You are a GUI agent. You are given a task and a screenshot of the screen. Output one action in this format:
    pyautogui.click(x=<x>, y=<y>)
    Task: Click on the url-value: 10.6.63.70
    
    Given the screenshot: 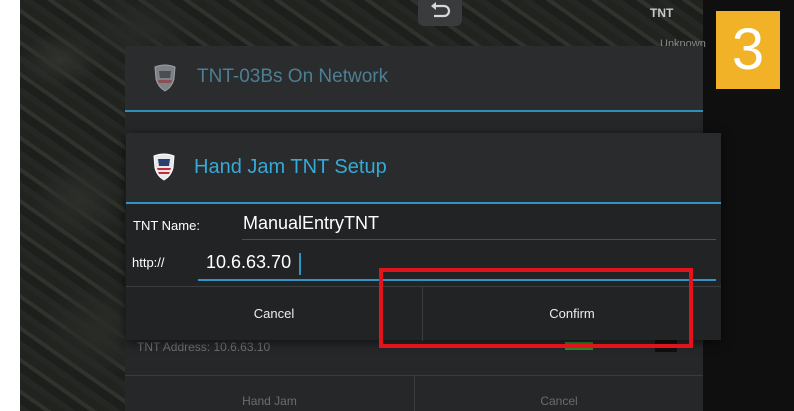 What is the action you would take?
    pyautogui.click(x=249, y=262)
    